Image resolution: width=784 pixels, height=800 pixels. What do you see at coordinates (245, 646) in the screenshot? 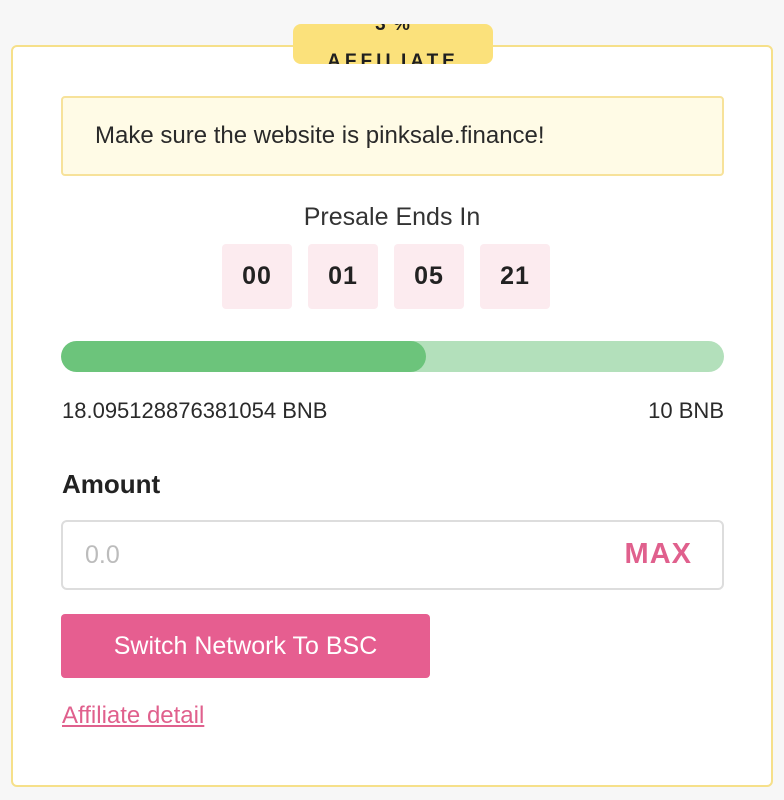
I see `switch-network-button: Switch Network To BSC` at bounding box center [245, 646].